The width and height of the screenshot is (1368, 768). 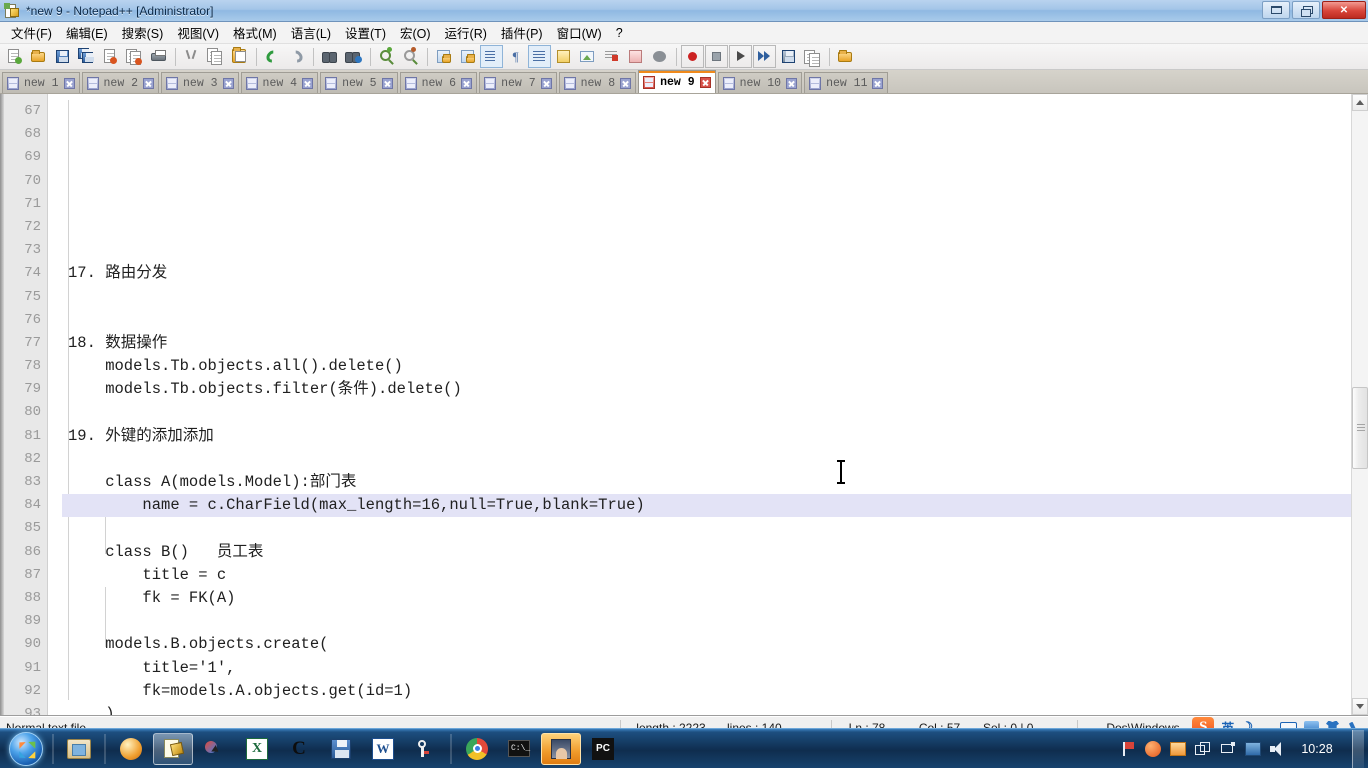 What do you see at coordinates (740, 56) in the screenshot?
I see `play-macro-icon` at bounding box center [740, 56].